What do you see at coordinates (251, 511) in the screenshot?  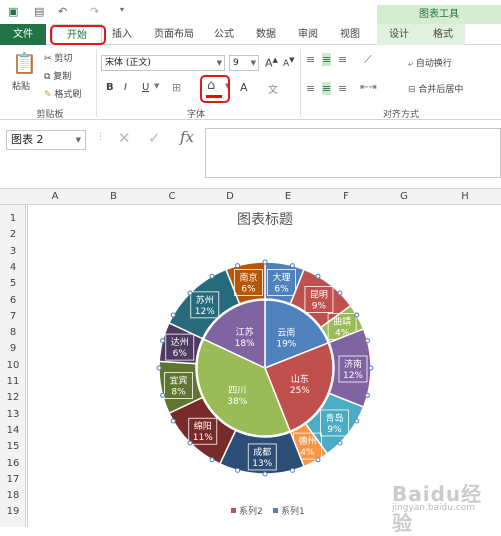 I see `legend-entry: 系列2` at bounding box center [251, 511].